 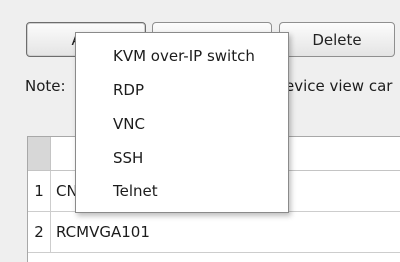 I want to click on table-corner-header, so click(x=39, y=153).